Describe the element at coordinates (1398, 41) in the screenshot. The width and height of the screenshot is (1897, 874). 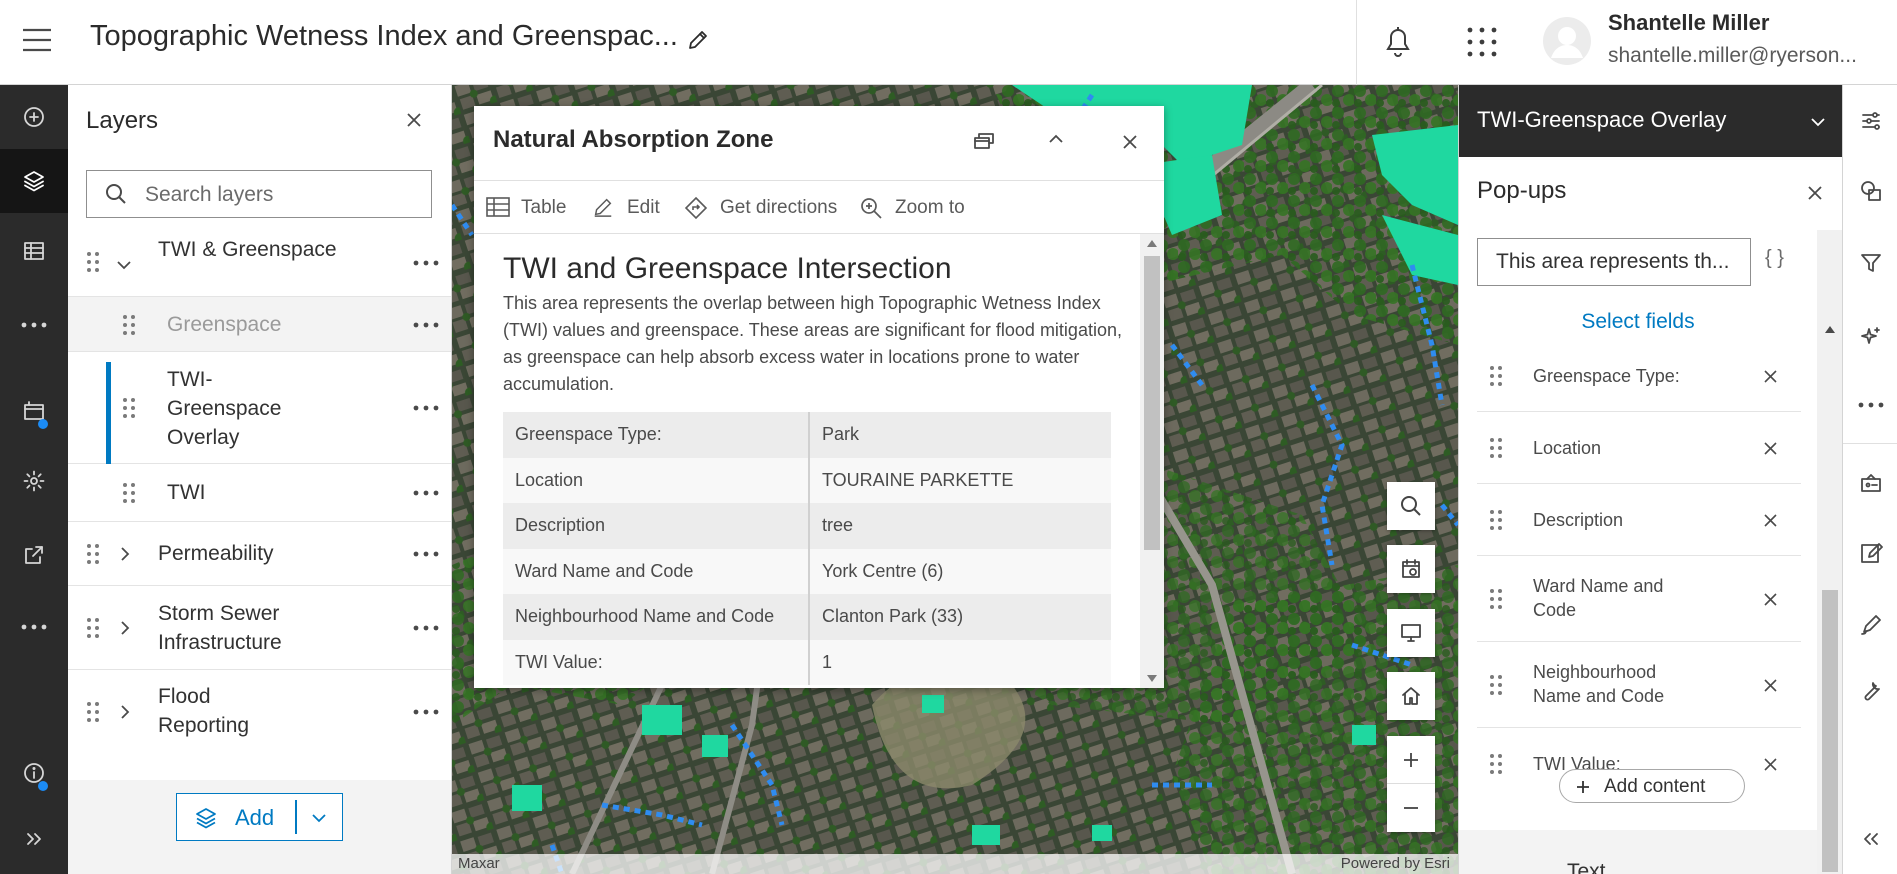
I see `notification-bell-icon` at that location.